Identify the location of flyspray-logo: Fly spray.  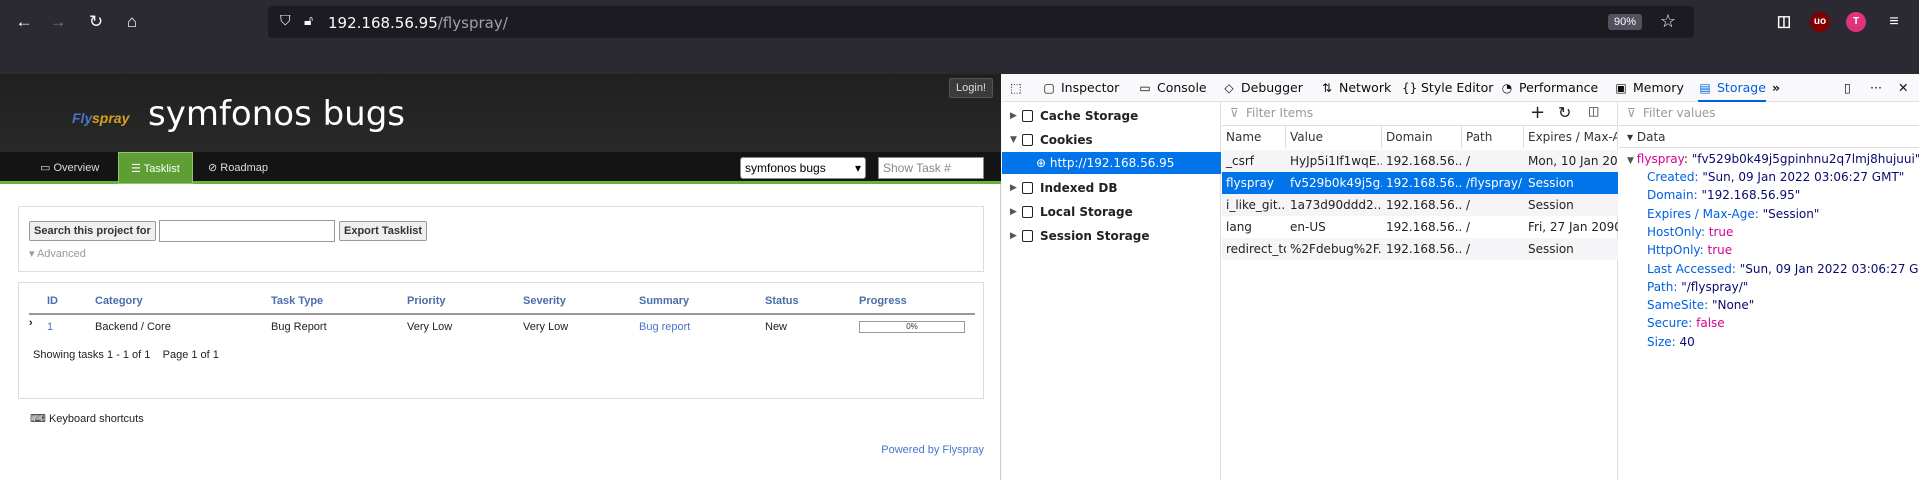
(92, 120).